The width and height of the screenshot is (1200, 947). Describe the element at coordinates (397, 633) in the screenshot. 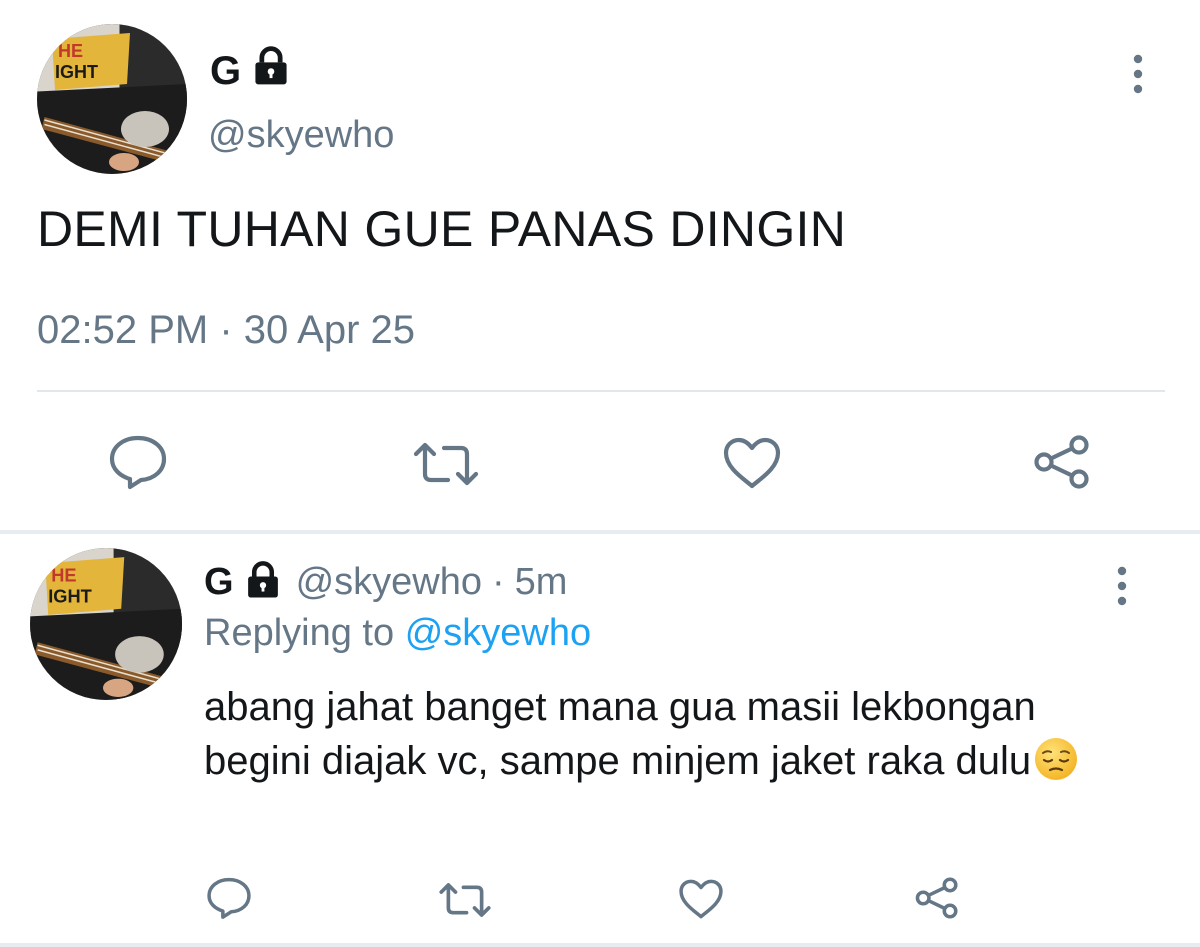

I see `replying-to-line: Replying to @skyewho` at that location.